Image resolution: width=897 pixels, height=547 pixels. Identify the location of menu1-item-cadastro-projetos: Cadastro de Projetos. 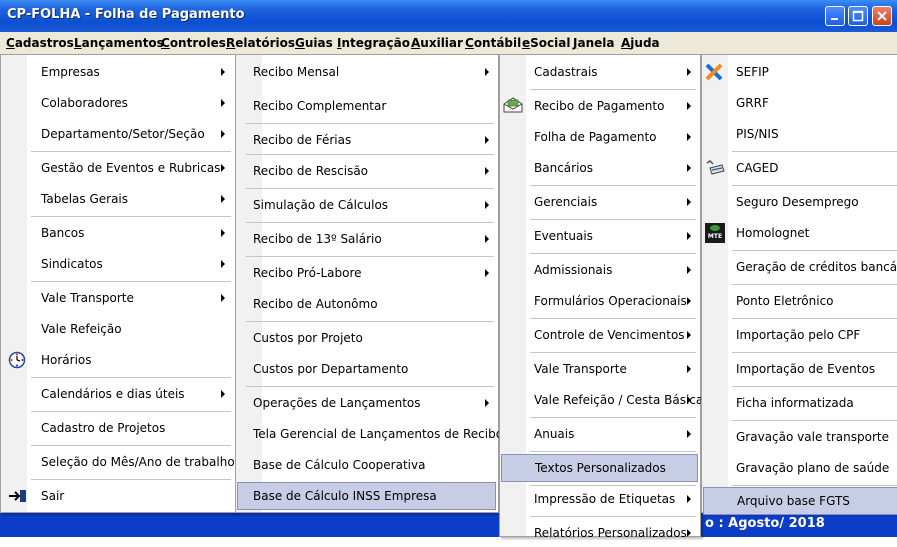
(118, 428).